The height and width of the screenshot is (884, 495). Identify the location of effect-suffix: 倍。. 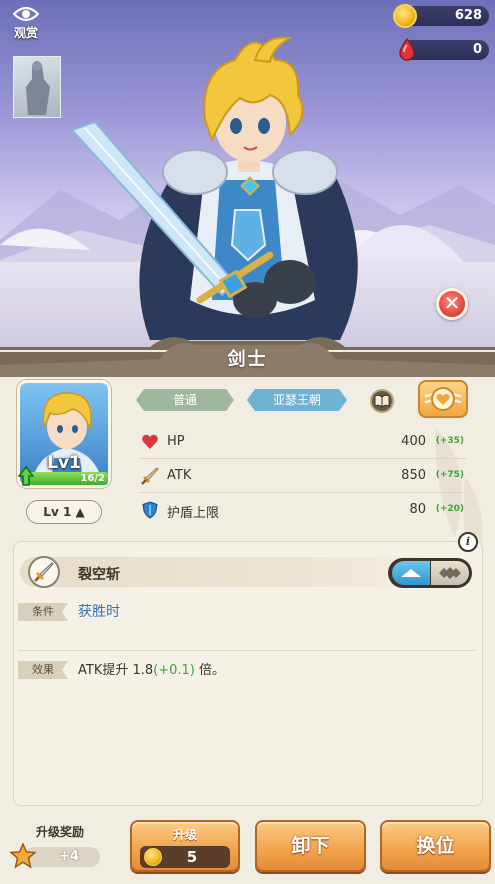
(210, 670).